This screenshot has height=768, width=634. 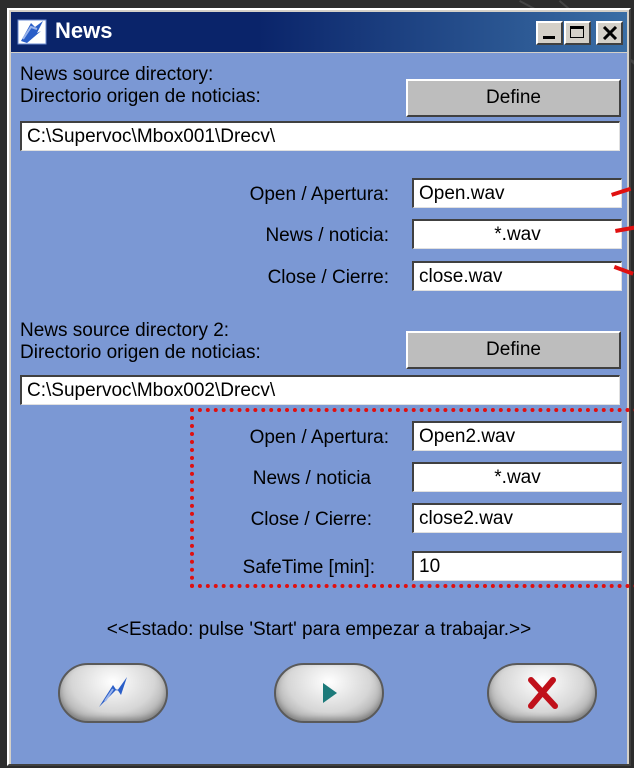 What do you see at coordinates (549, 37) in the screenshot?
I see `minimize-icon` at bounding box center [549, 37].